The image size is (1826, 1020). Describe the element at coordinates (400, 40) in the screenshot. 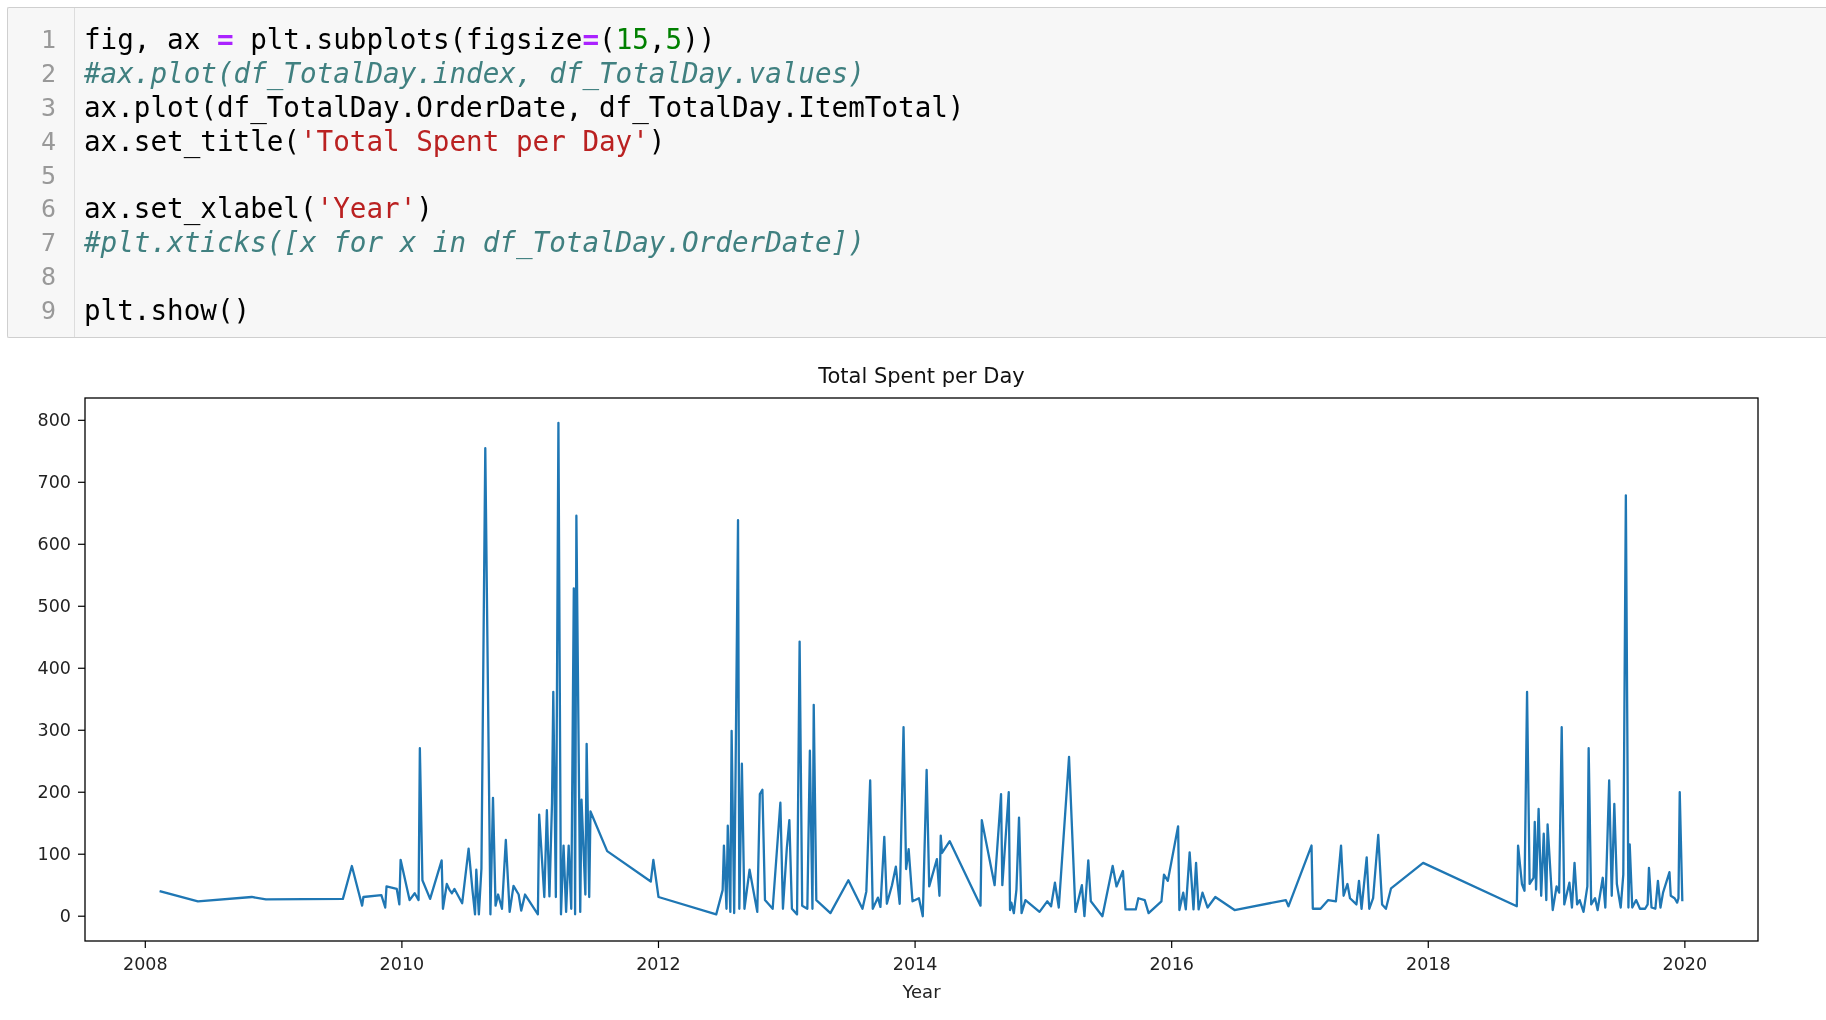

I see `code-line: fig, ax = plt.subplots(figsize=(15,5))` at that location.